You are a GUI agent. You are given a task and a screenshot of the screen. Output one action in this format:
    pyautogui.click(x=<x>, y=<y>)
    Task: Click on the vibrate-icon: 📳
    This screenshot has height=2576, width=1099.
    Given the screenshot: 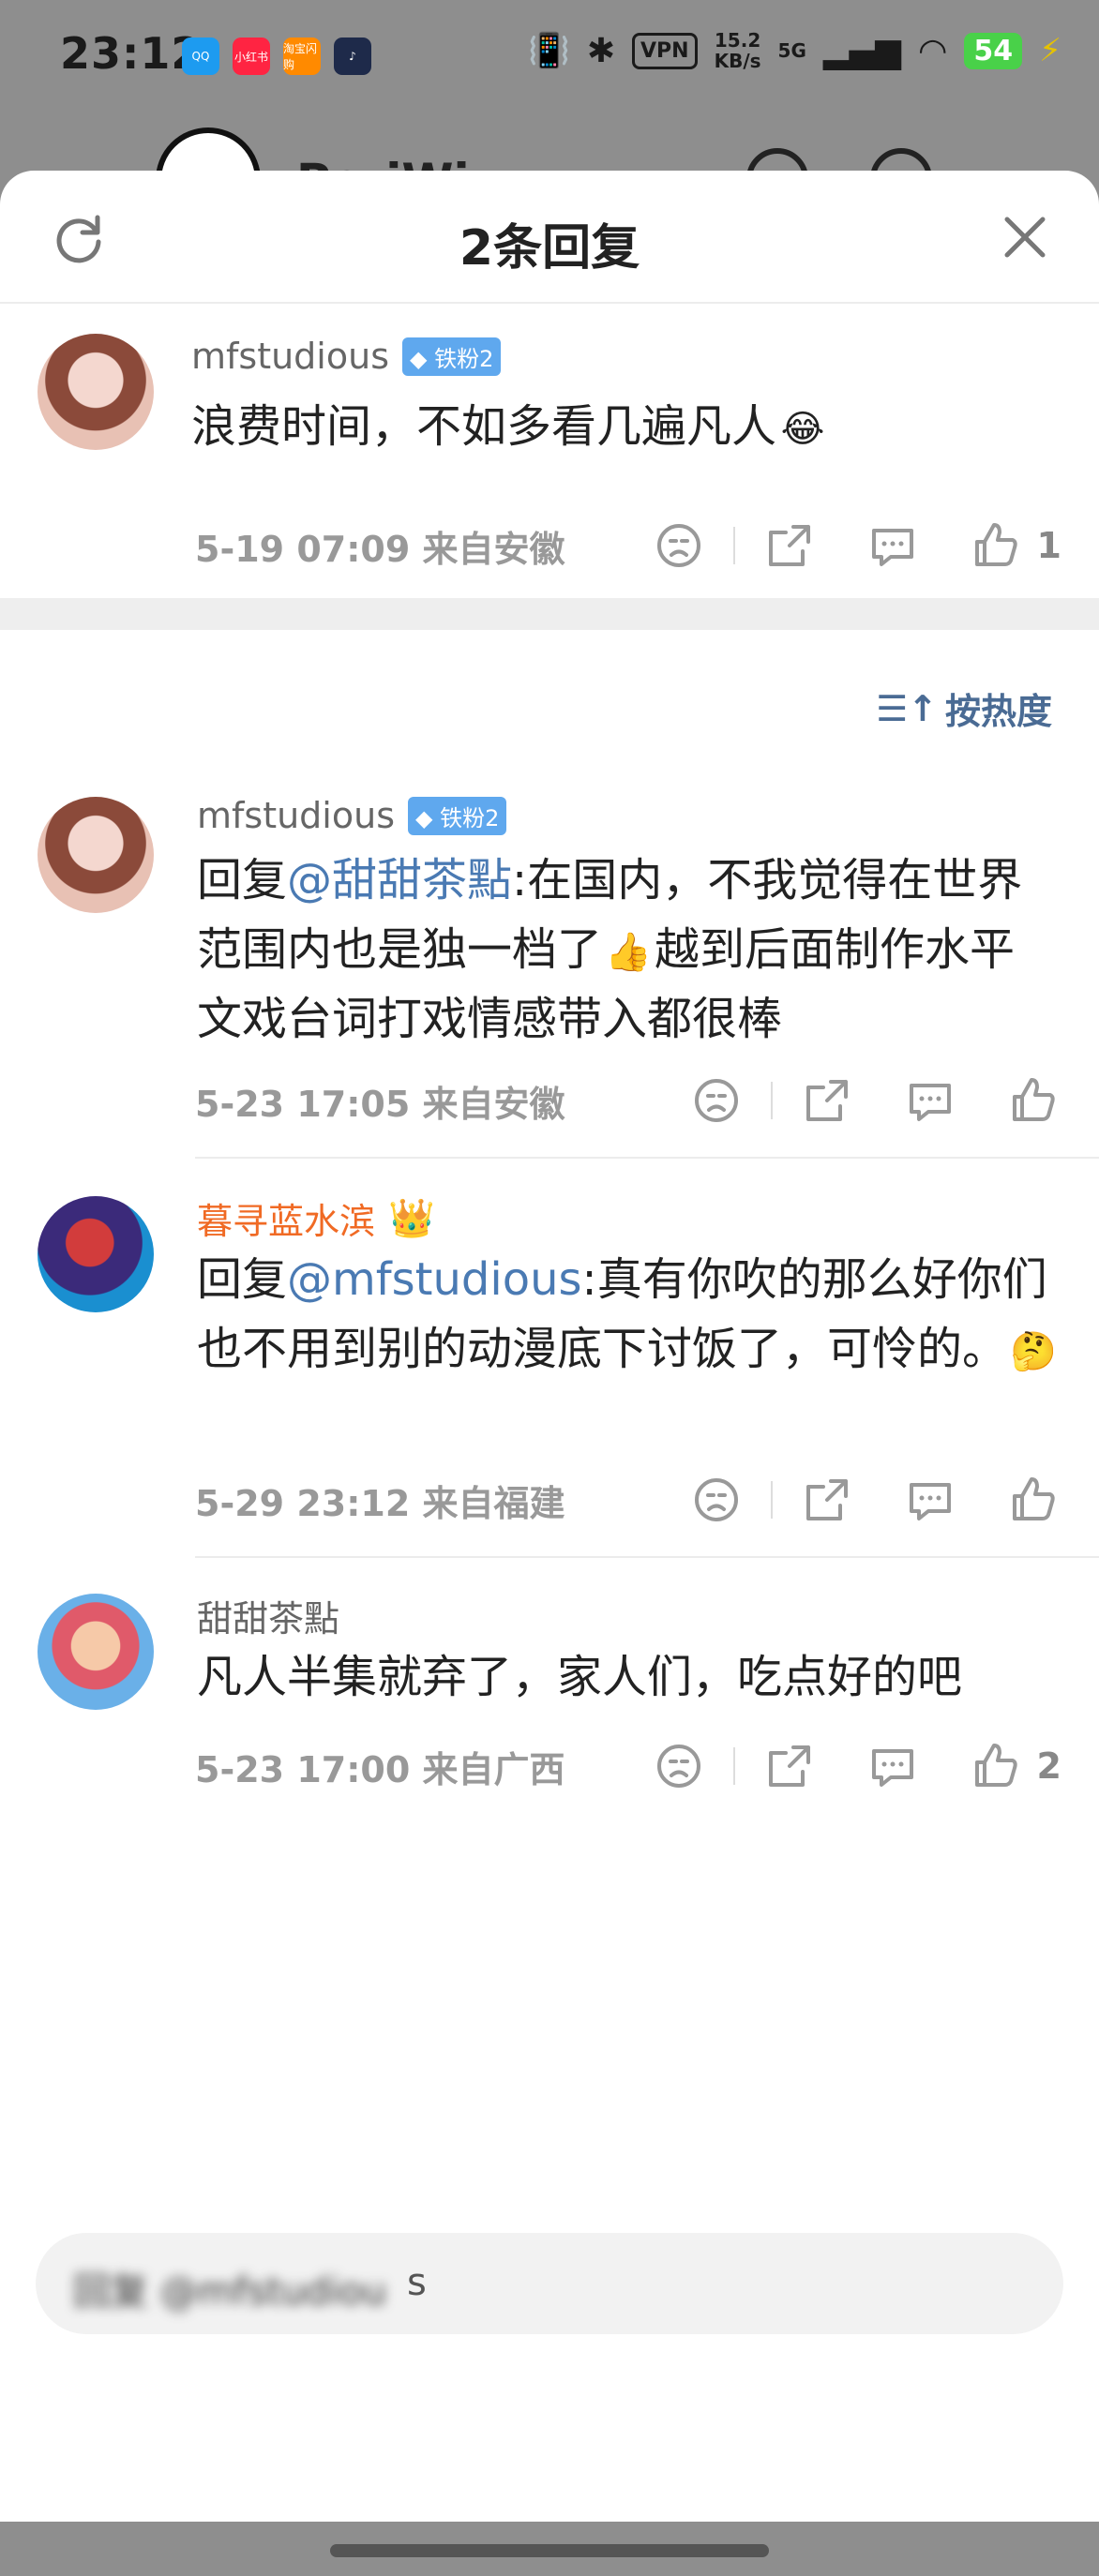 What is the action you would take?
    pyautogui.click(x=549, y=51)
    